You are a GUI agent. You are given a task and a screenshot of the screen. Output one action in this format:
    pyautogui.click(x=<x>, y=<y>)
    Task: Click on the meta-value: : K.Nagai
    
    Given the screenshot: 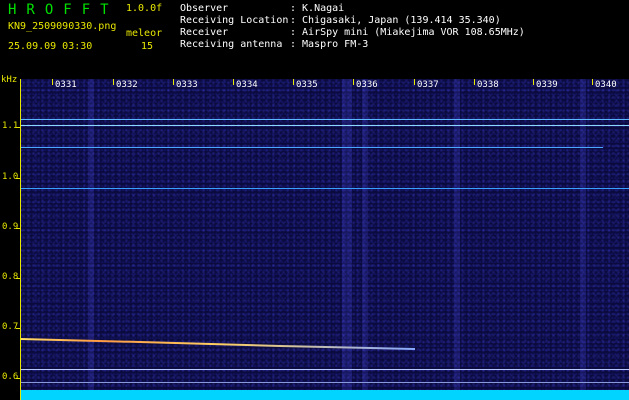 What is the action you would take?
    pyautogui.click(x=317, y=8)
    